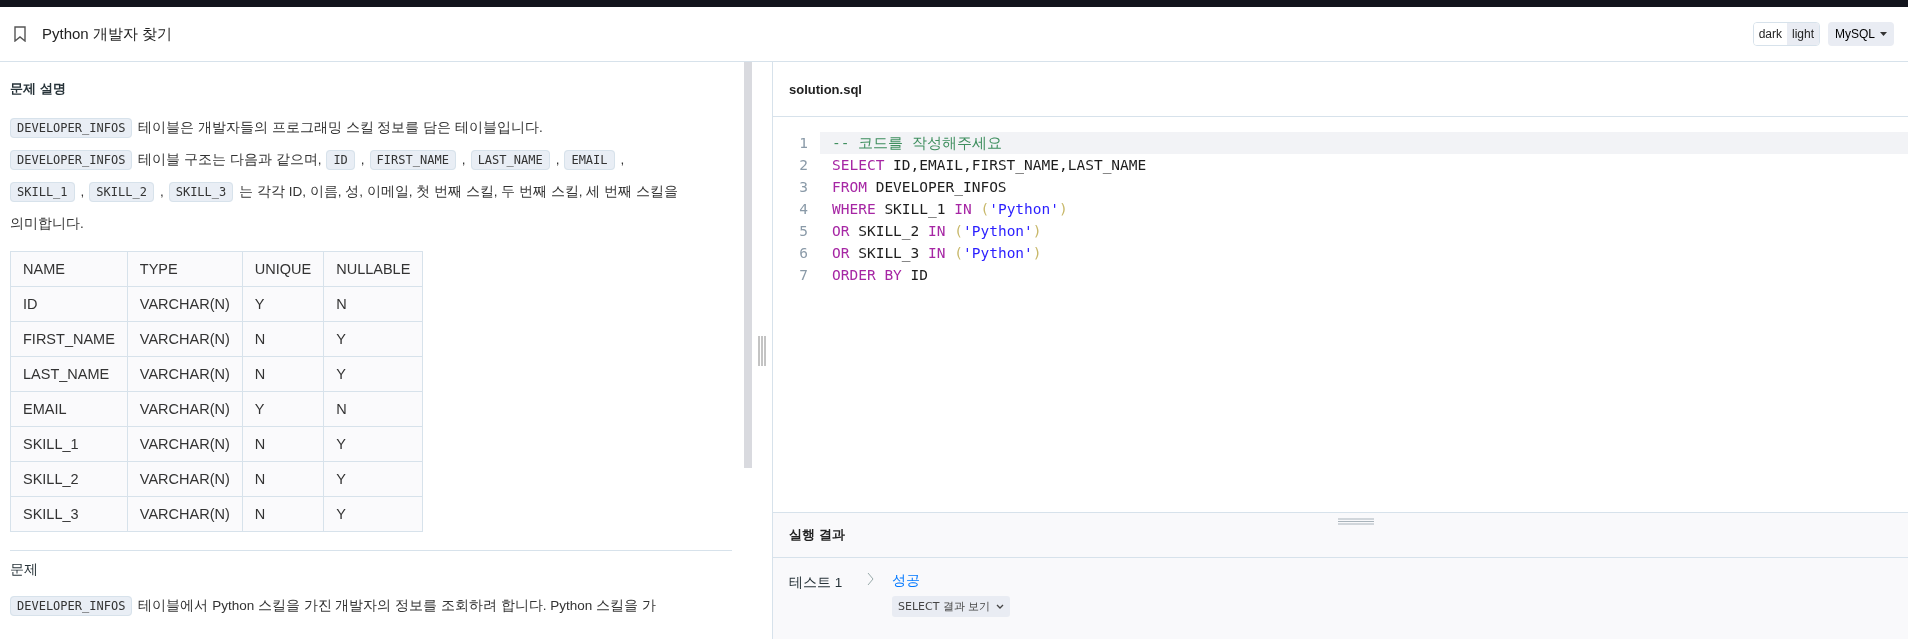  What do you see at coordinates (919, 188) in the screenshot?
I see `code-line: FROM DEVELOPER_INFOS` at bounding box center [919, 188].